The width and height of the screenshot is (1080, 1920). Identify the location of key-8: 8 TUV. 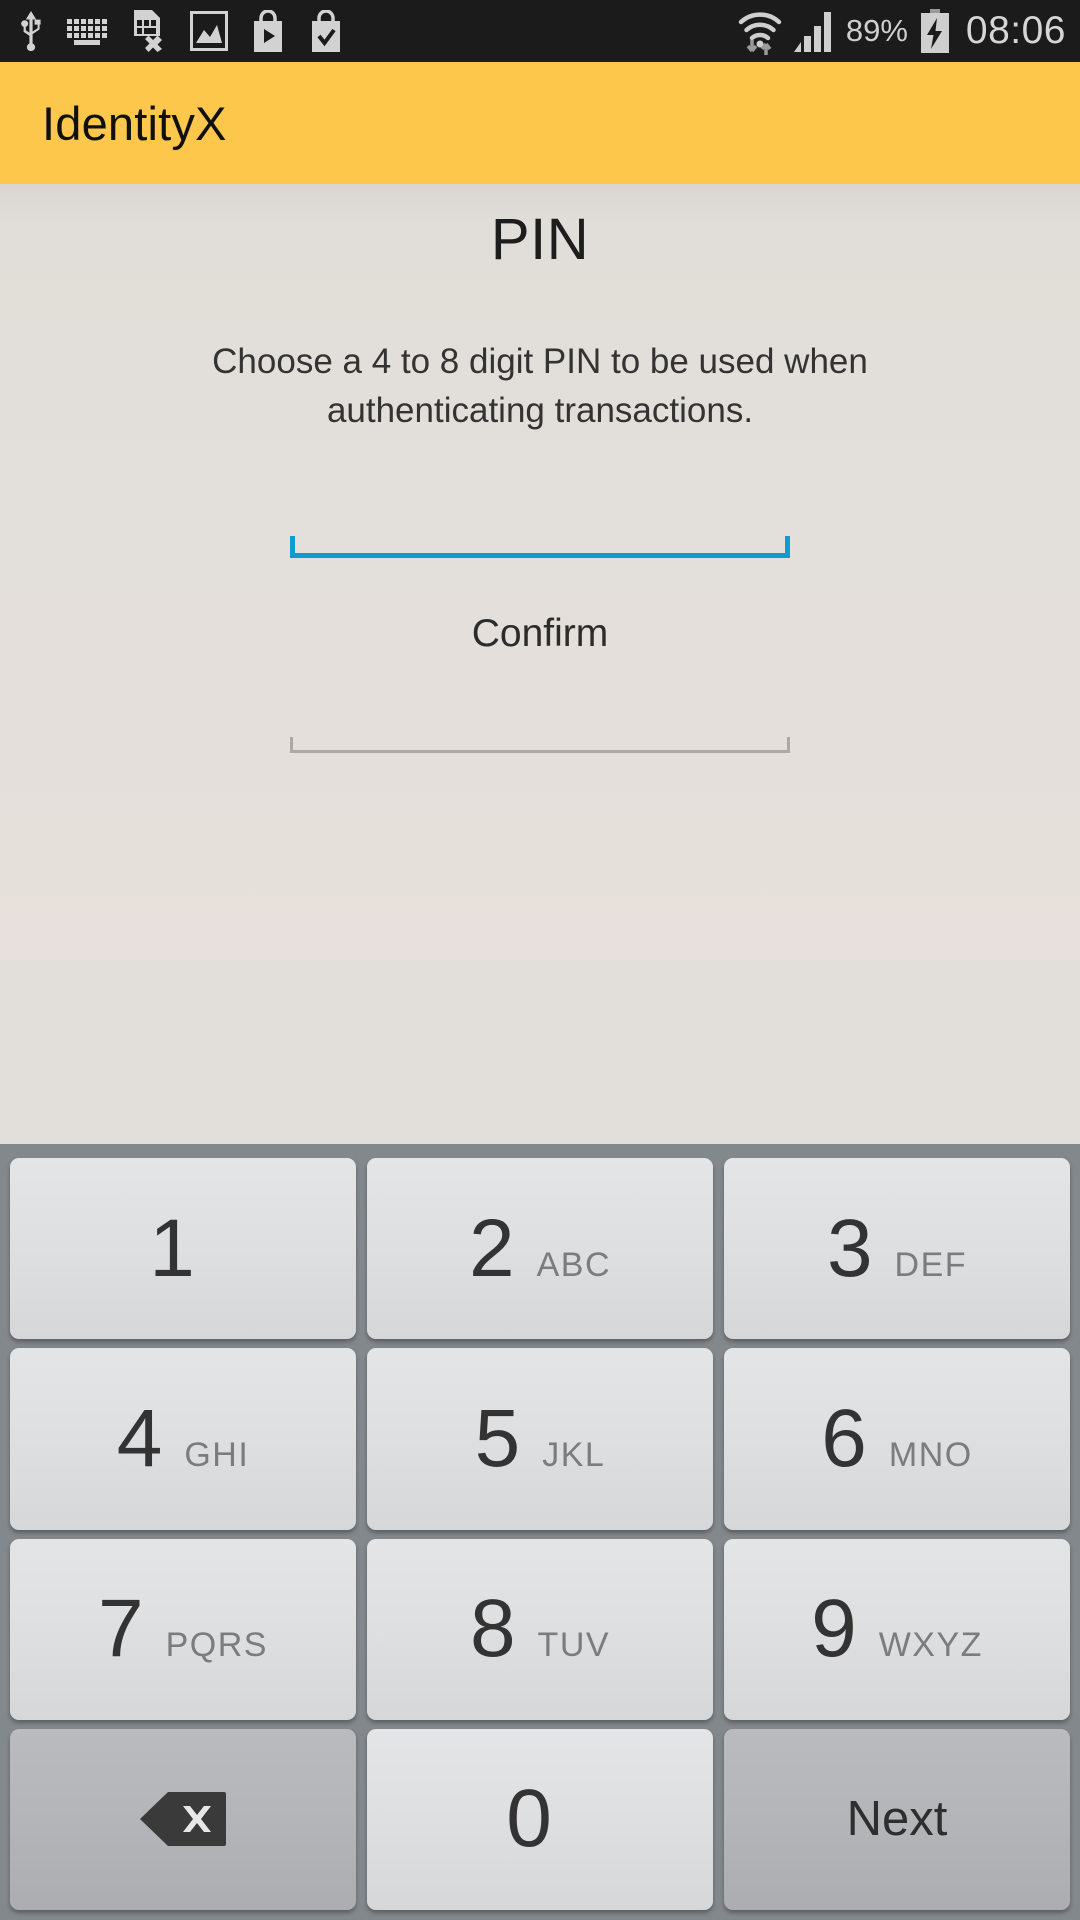
(540, 1629).